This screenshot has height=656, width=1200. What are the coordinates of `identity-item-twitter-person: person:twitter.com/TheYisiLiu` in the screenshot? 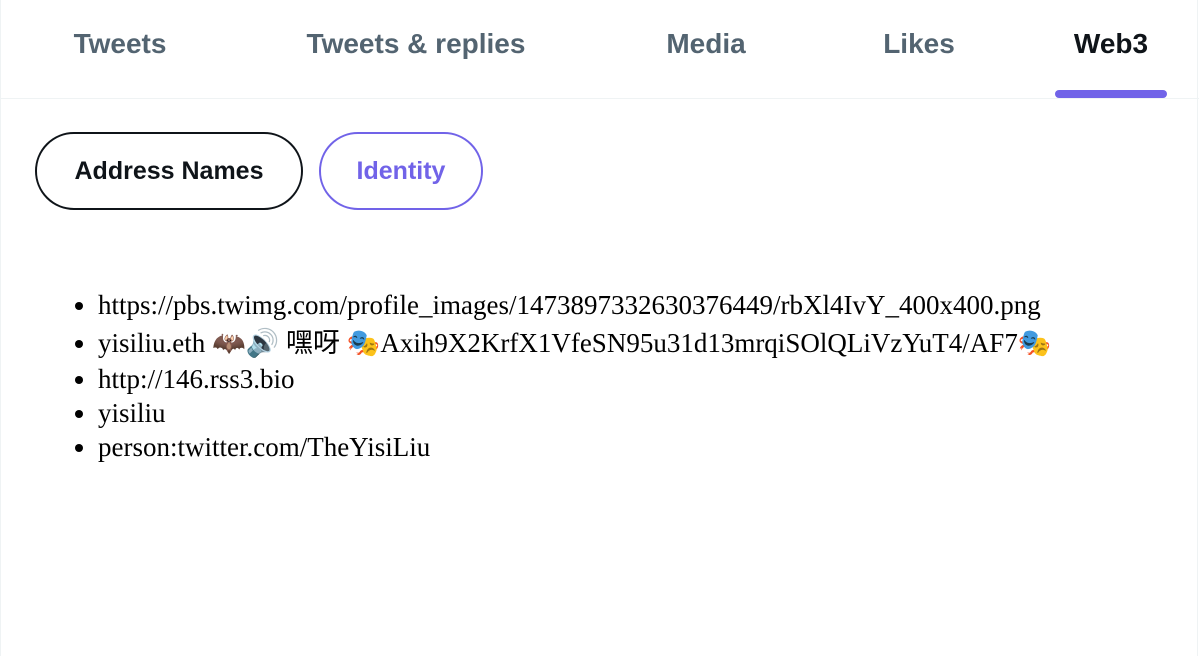 It's located at (574, 447).